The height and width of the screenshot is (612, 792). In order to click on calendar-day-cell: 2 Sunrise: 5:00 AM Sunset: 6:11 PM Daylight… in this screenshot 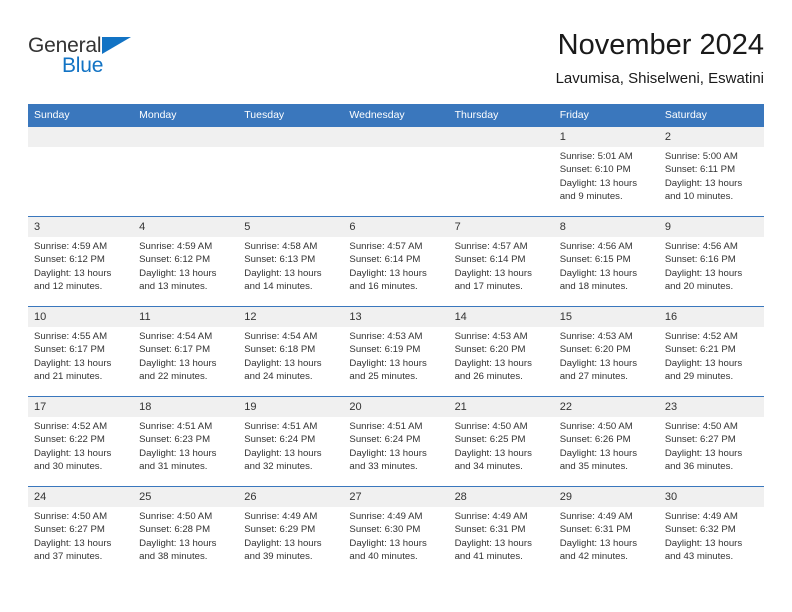, I will do `click(711, 171)`.